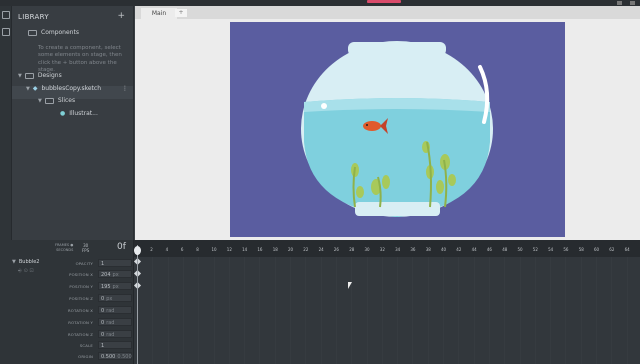 The image size is (640, 364). Describe the element at coordinates (80, 322) in the screenshot. I see `property-label: ROTATION Y` at that location.